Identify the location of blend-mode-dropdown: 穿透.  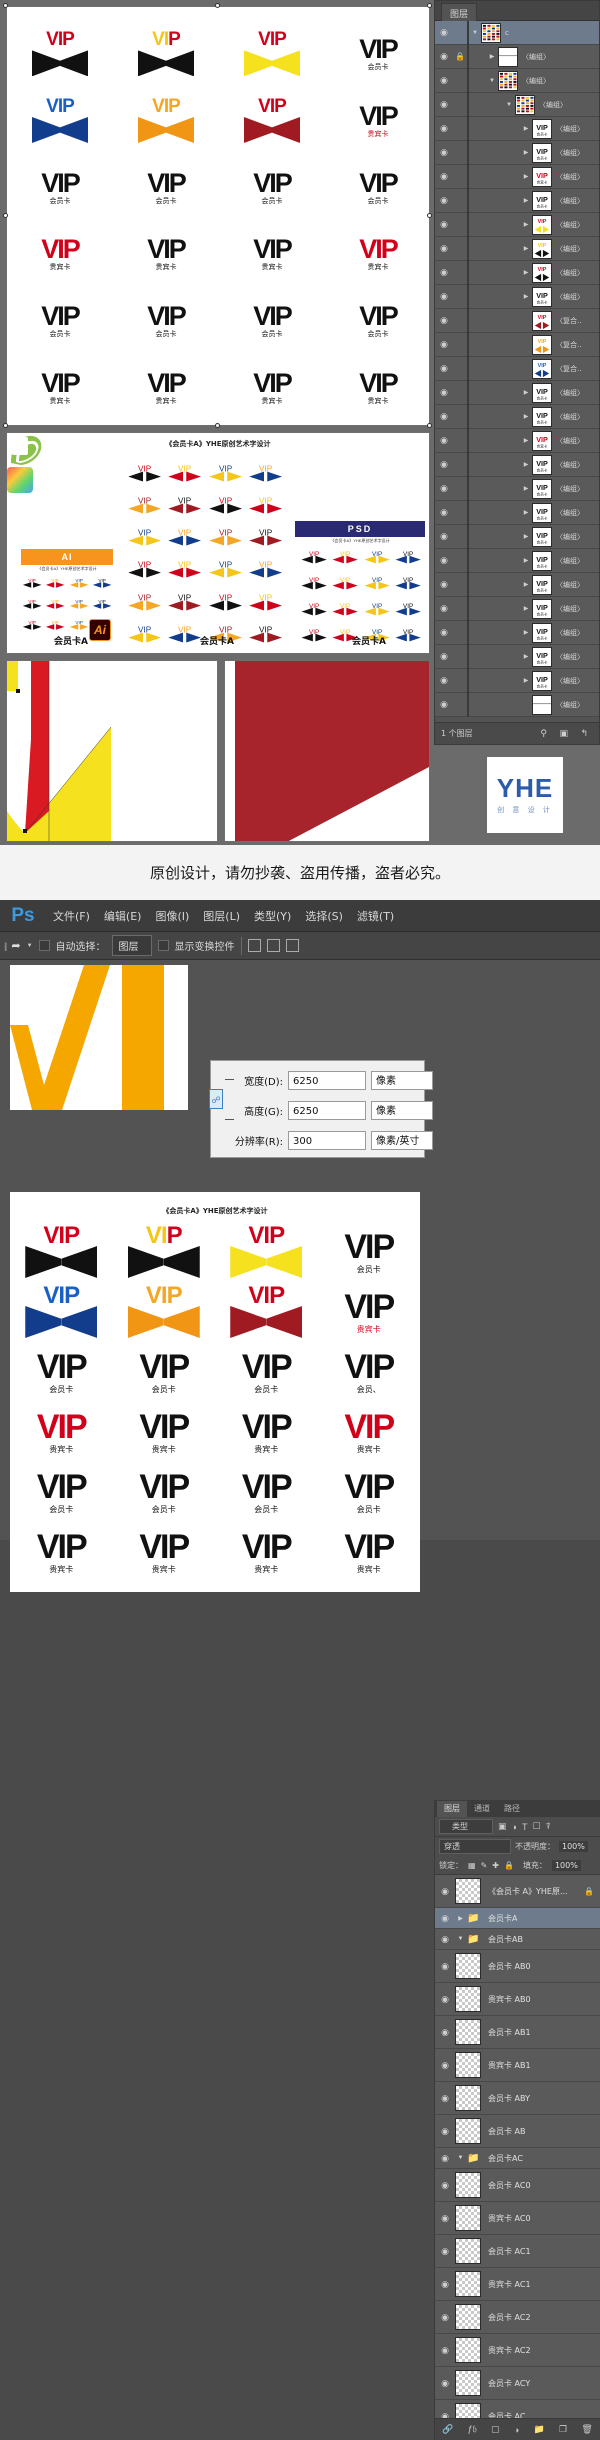
(475, 1846).